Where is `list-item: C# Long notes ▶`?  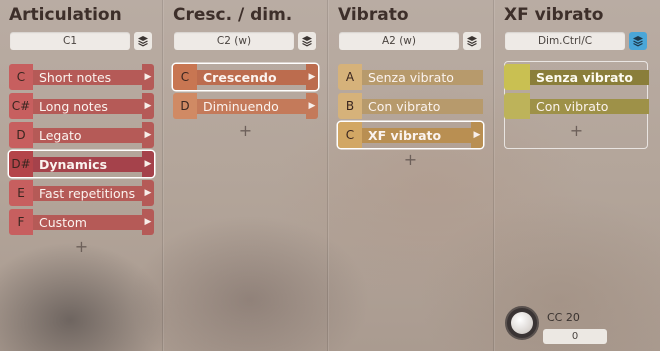
list-item: C# Long notes ▶ is located at coordinates (81, 106).